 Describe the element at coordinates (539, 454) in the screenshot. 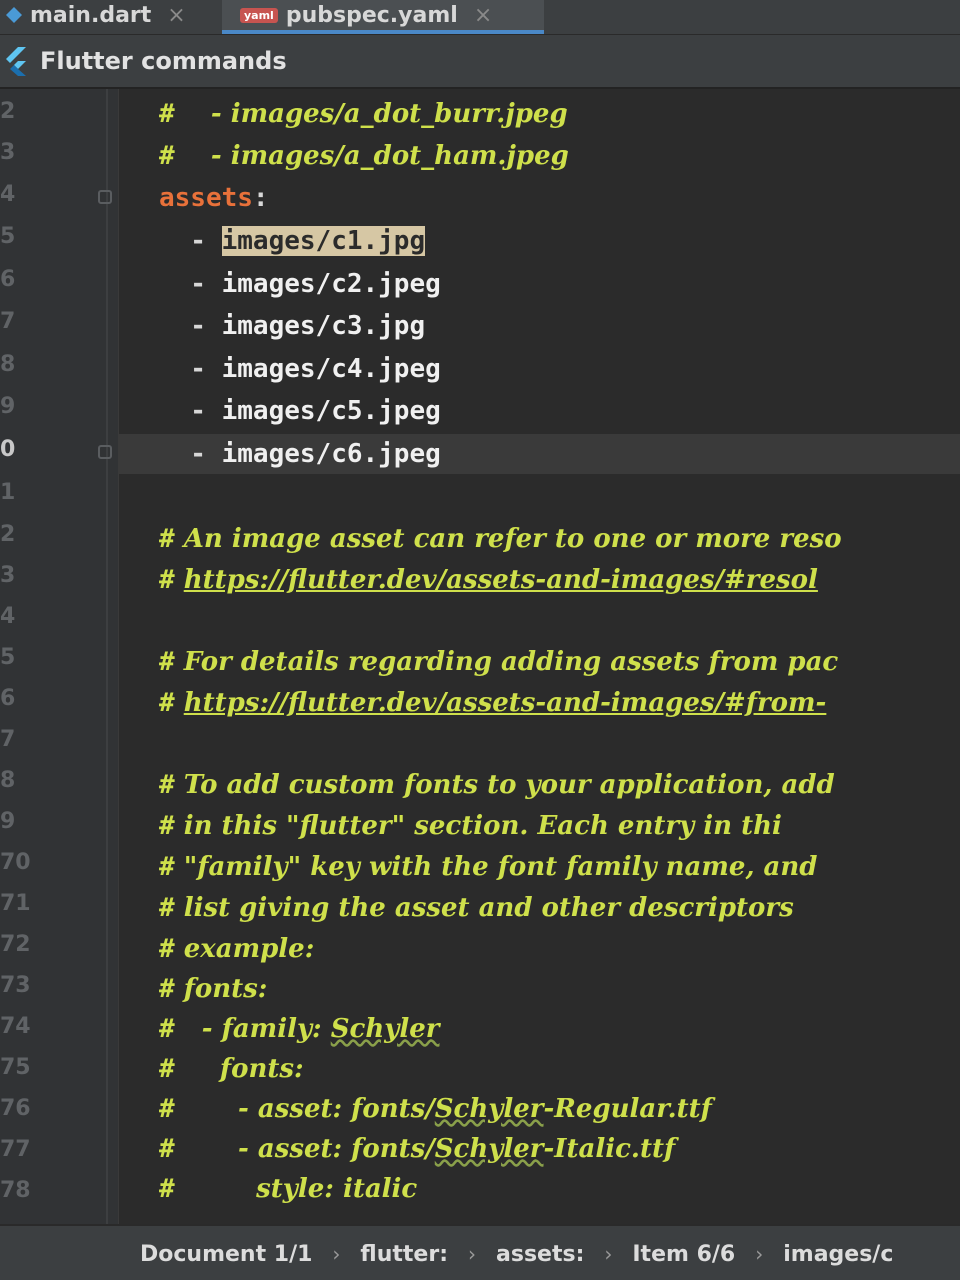

I see `code-line-current: - images/c6.jpeg` at that location.